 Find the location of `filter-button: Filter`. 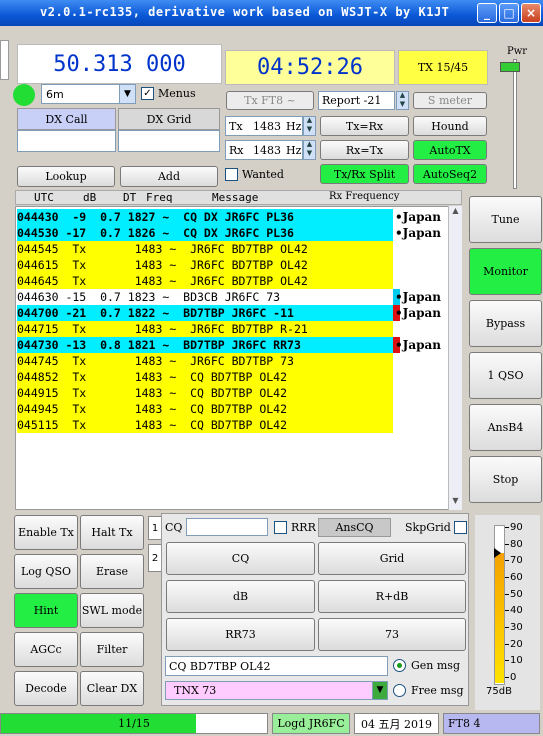

filter-button: Filter is located at coordinates (112, 649).